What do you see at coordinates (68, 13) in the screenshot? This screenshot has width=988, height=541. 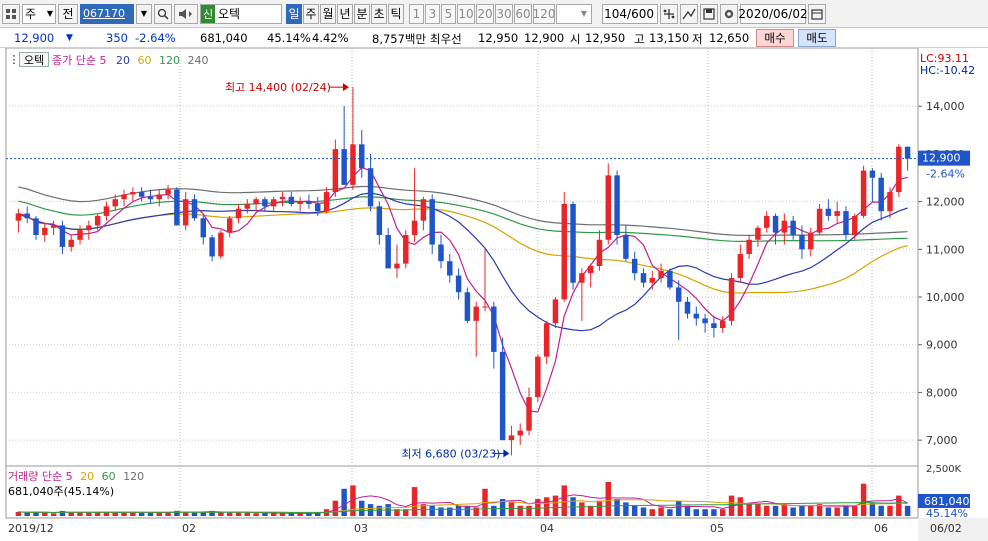 I see `prev-button: 전` at bounding box center [68, 13].